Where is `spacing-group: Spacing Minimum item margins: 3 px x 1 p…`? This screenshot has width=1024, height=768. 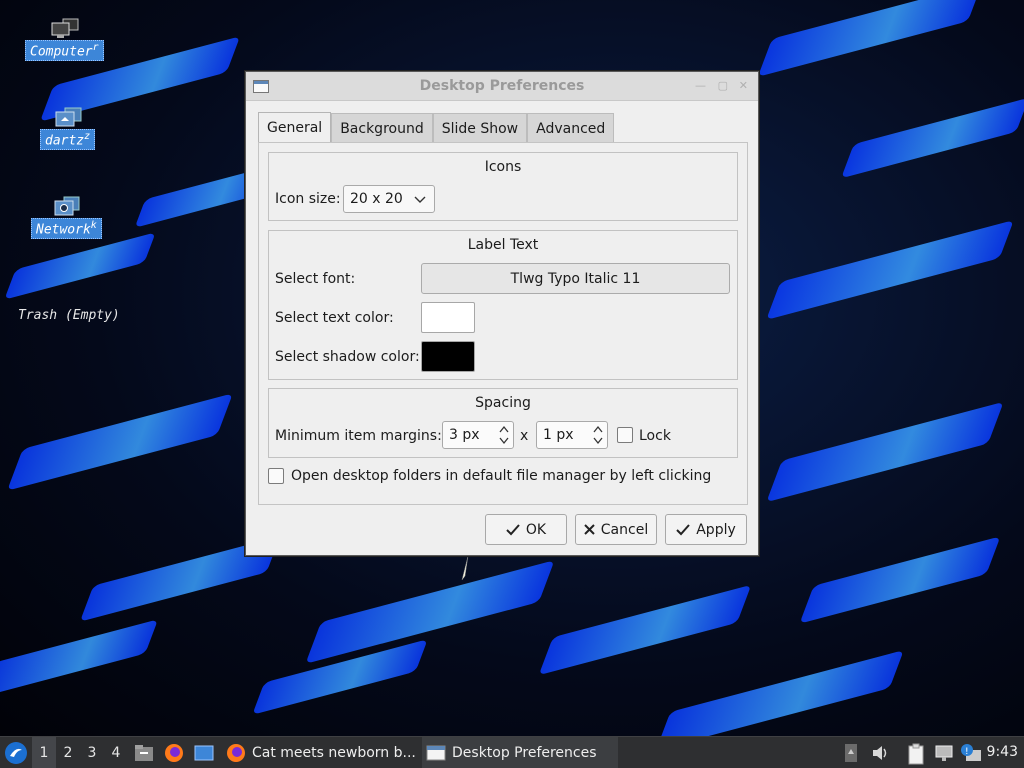
spacing-group: Spacing Minimum item margins: 3 px x 1 p… is located at coordinates (503, 423).